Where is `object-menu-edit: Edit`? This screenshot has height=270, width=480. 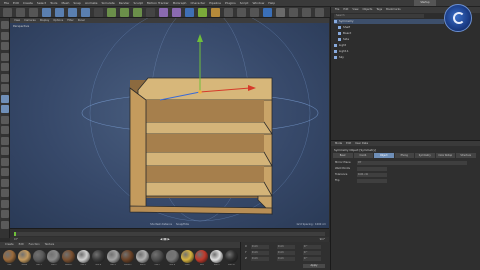 object-menu-edit: Edit is located at coordinates (345, 10).